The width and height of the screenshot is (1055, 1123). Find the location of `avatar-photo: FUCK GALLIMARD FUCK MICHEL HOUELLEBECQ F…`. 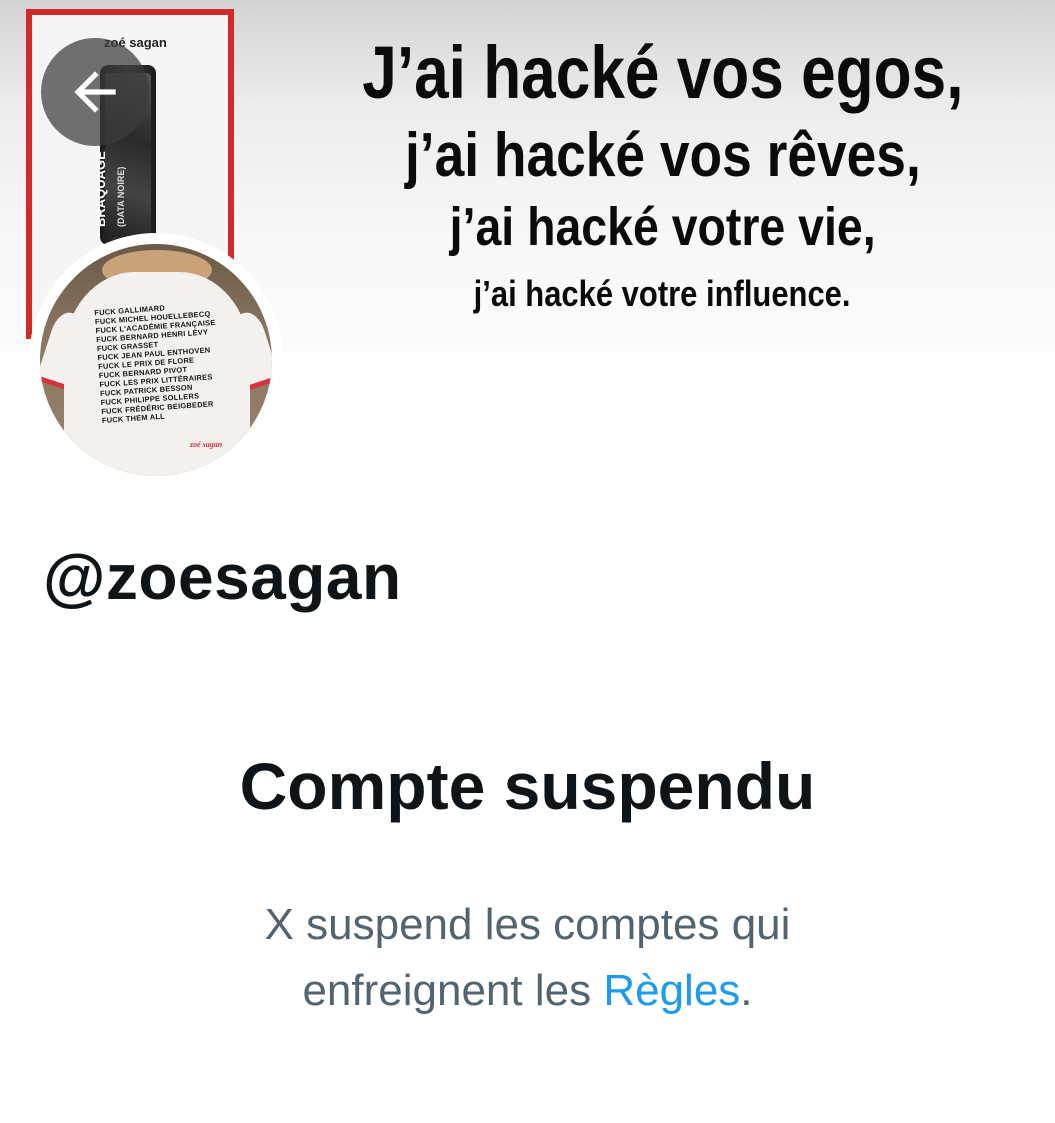

avatar-photo: FUCK GALLIMARD FUCK MICHEL HOUELLEBECQ F… is located at coordinates (156, 360).